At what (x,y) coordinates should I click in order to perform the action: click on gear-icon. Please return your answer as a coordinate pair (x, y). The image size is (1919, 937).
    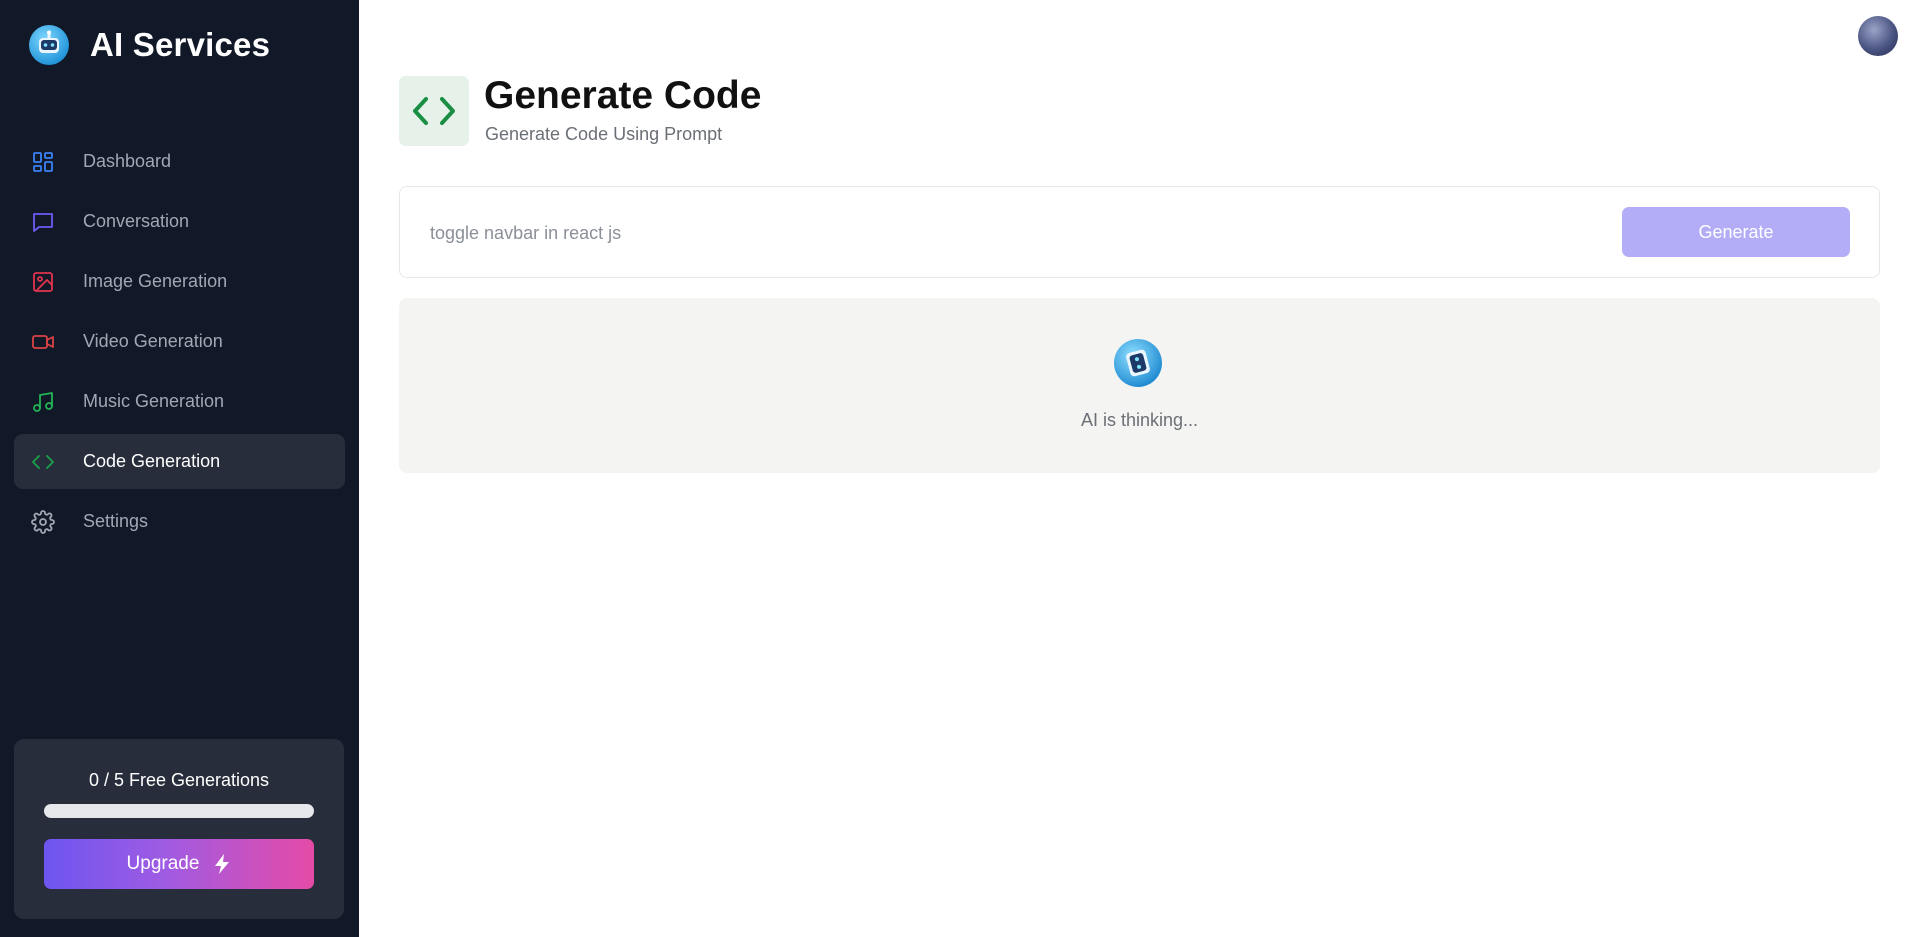
    Looking at the image, I should click on (43, 522).